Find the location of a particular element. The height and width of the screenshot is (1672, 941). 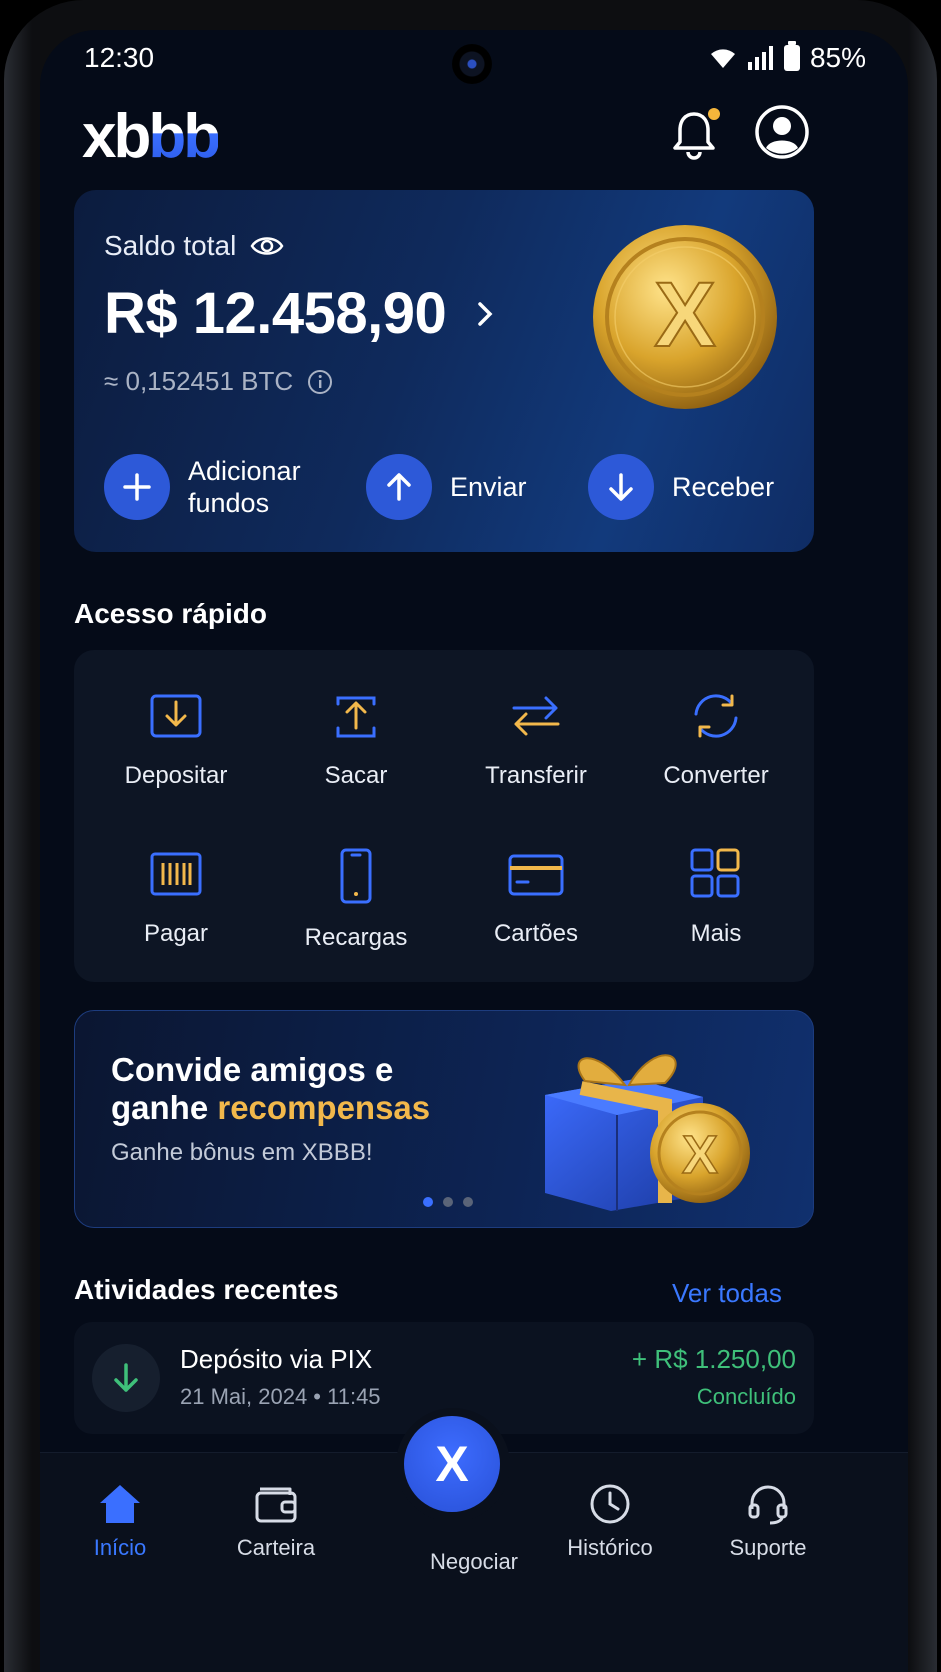

add-funds-button: Adicionar fundos is located at coordinates (202, 487).